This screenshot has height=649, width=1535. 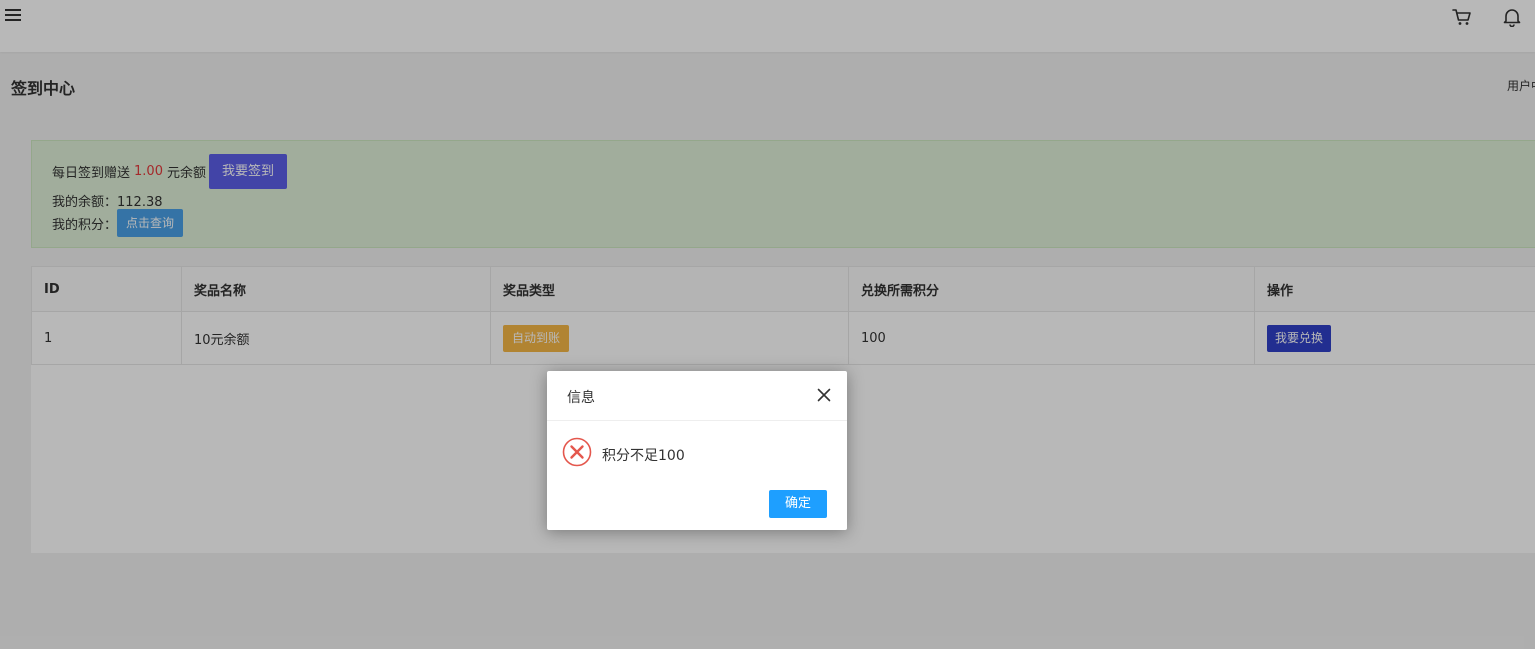 What do you see at coordinates (697, 453) in the screenshot?
I see `dialog-body: 积分不足100` at bounding box center [697, 453].